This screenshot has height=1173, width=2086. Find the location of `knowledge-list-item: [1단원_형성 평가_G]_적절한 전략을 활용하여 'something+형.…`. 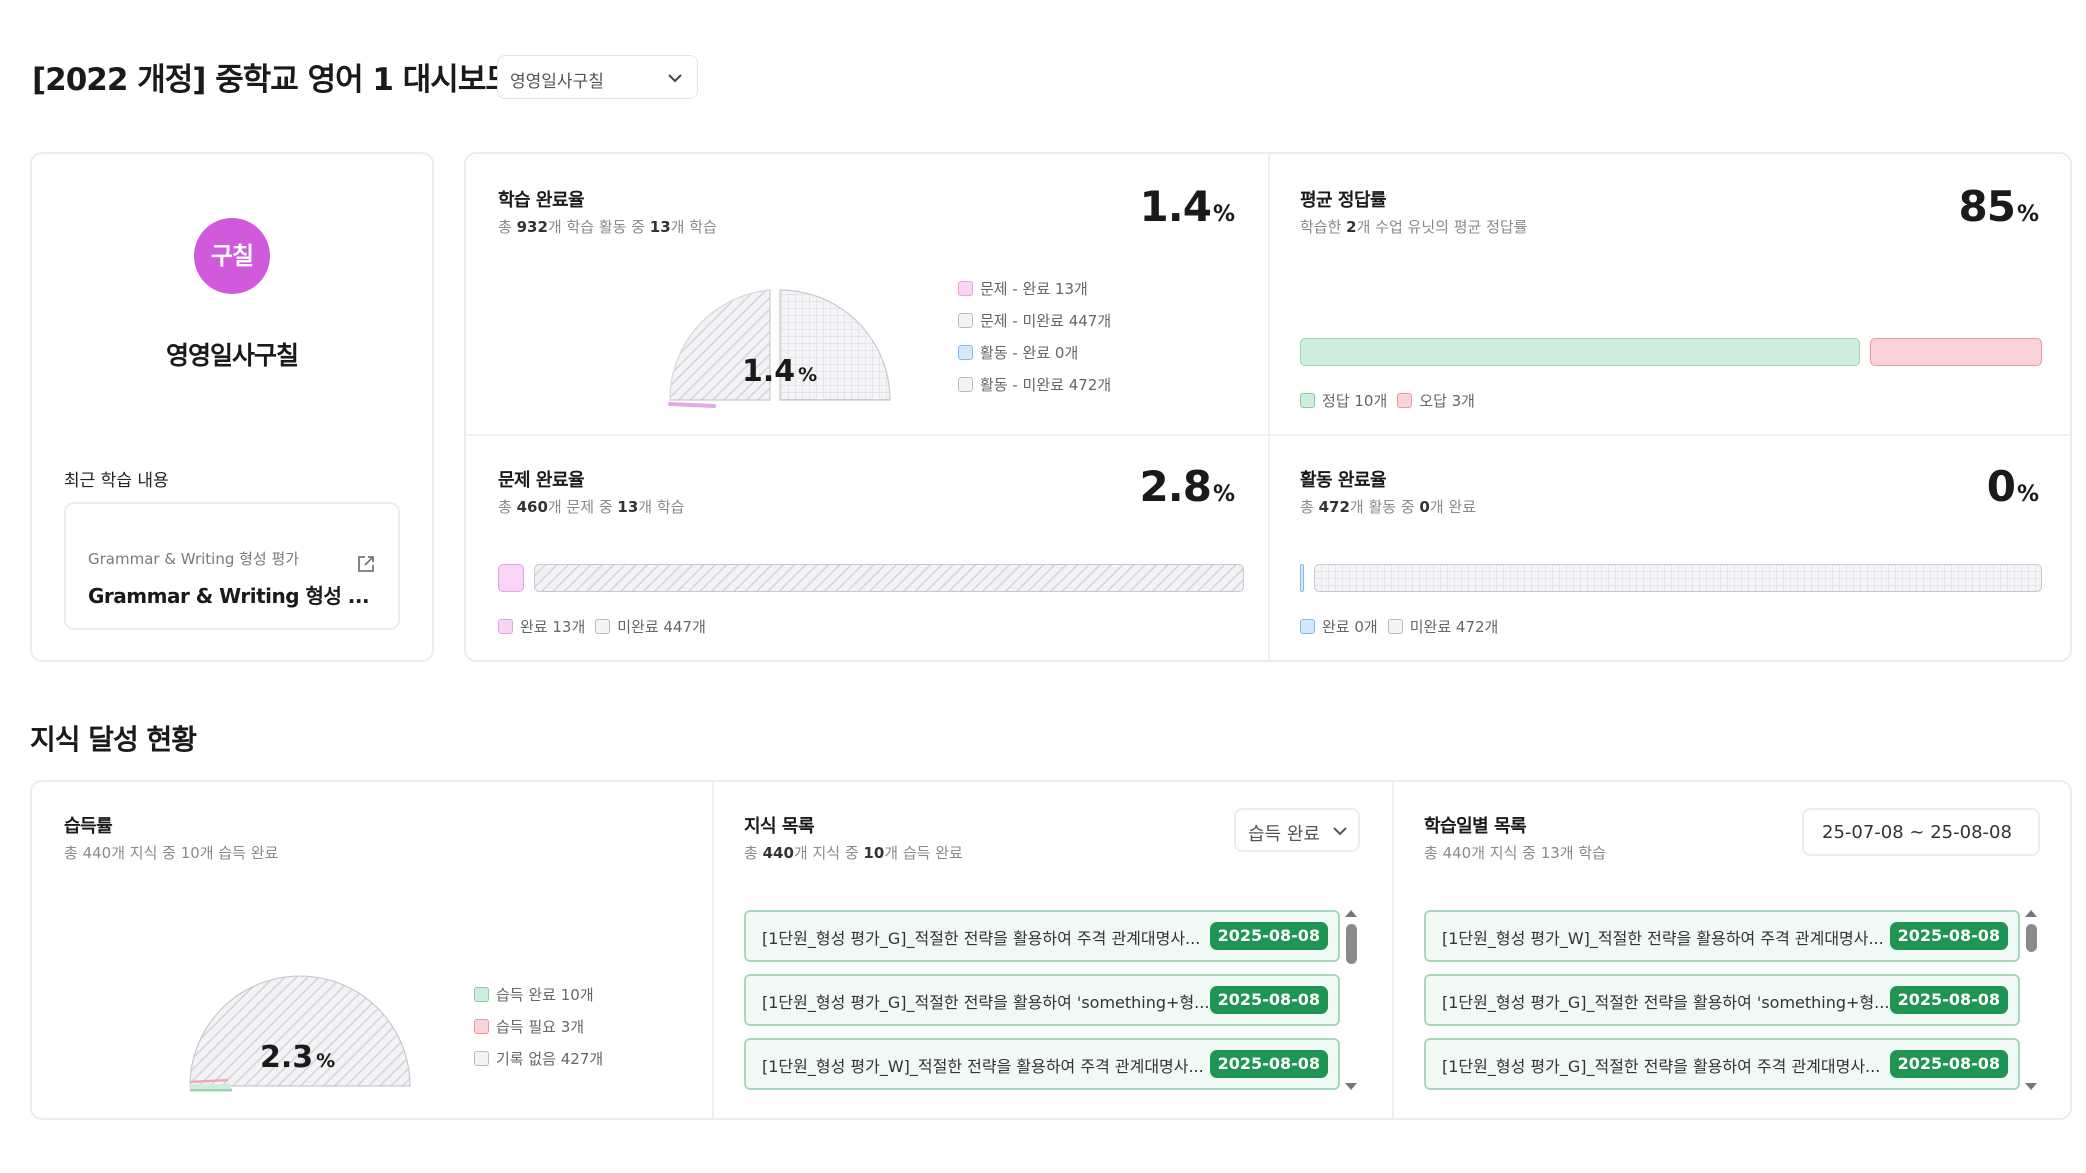

knowledge-list-item: [1단원_형성 평가_G]_적절한 전략을 활용하여 'something+형.… is located at coordinates (1042, 1000).